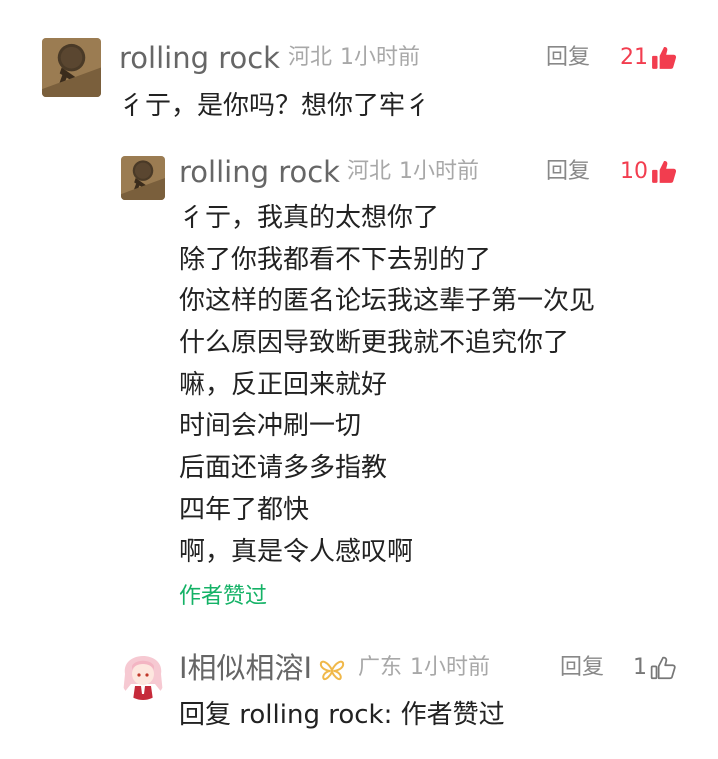 This screenshot has width=718, height=759. I want to click on like-count: 10, so click(634, 171).